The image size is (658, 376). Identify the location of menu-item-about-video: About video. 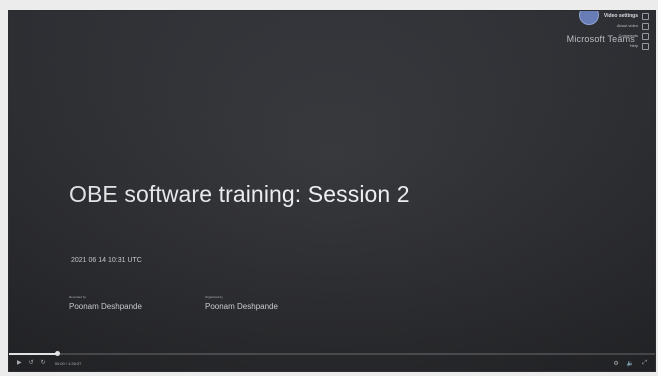
(626, 26).